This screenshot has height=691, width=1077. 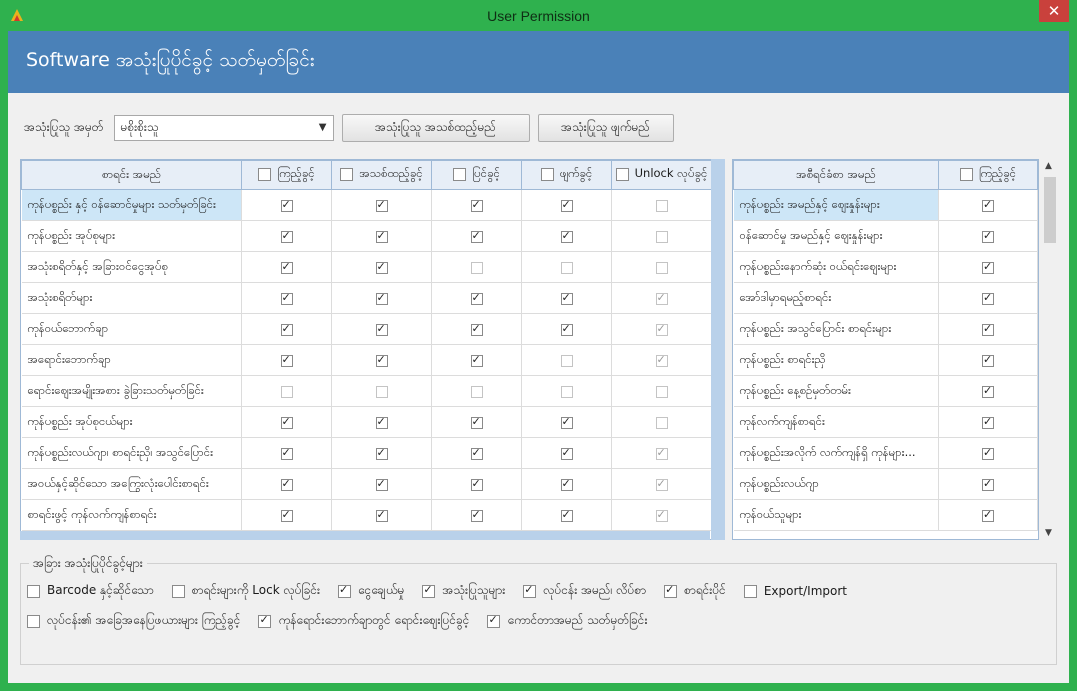 What do you see at coordinates (245, 591) in the screenshot?
I see `permission-option: စာရင်းများကို Lock လုပ်ခြင်း` at bounding box center [245, 591].